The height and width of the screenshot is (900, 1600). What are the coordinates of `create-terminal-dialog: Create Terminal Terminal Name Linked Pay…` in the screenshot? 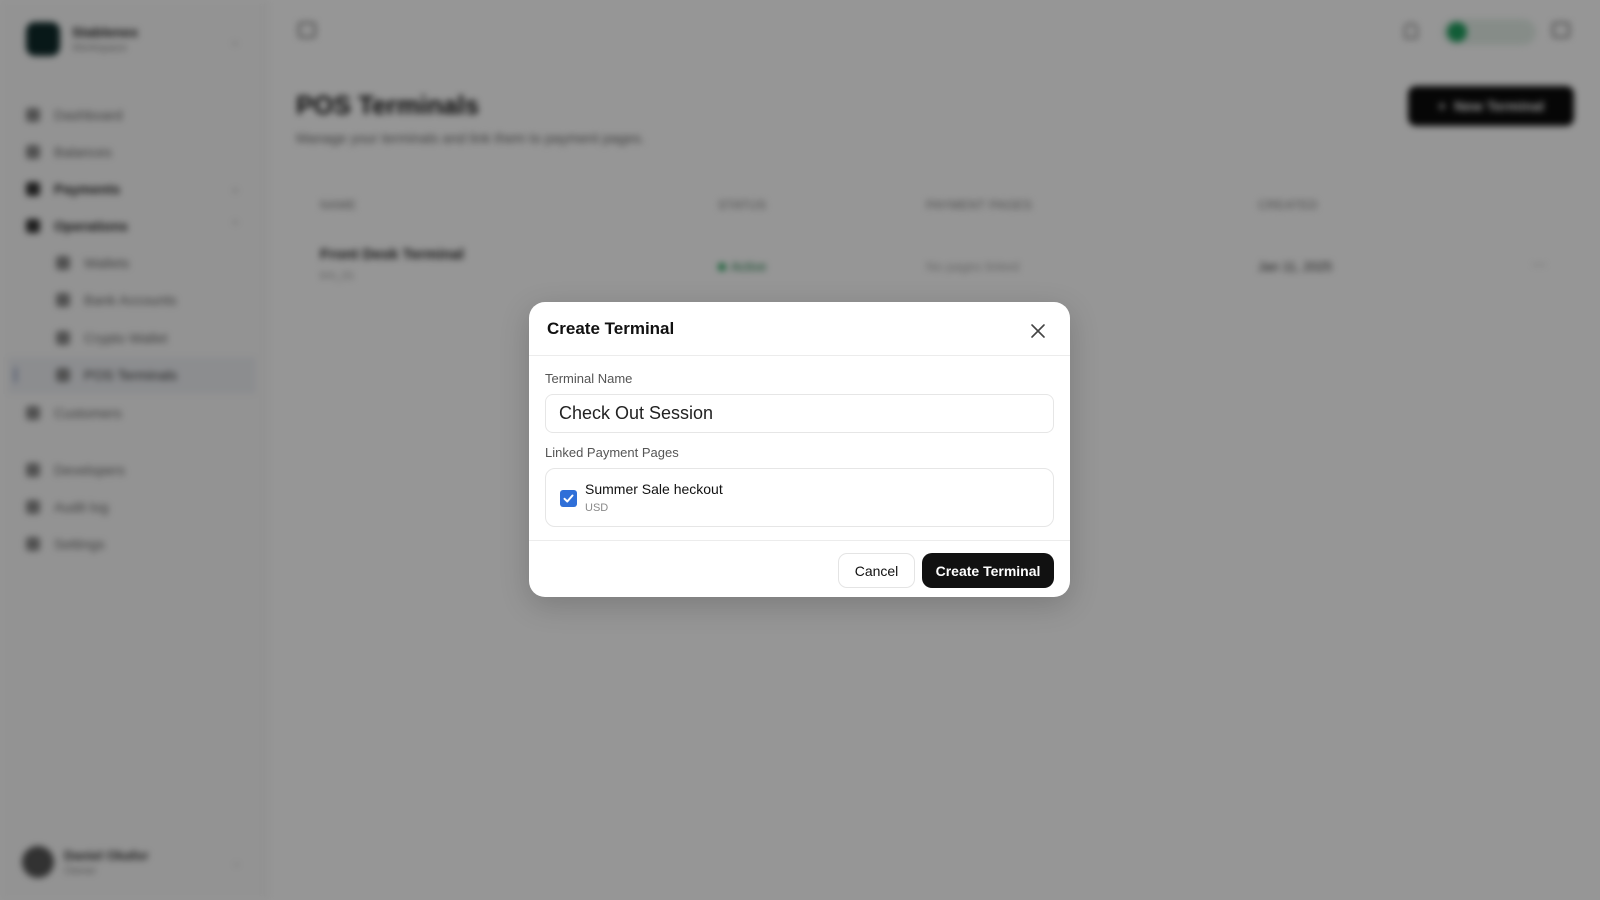 It's located at (799, 449).